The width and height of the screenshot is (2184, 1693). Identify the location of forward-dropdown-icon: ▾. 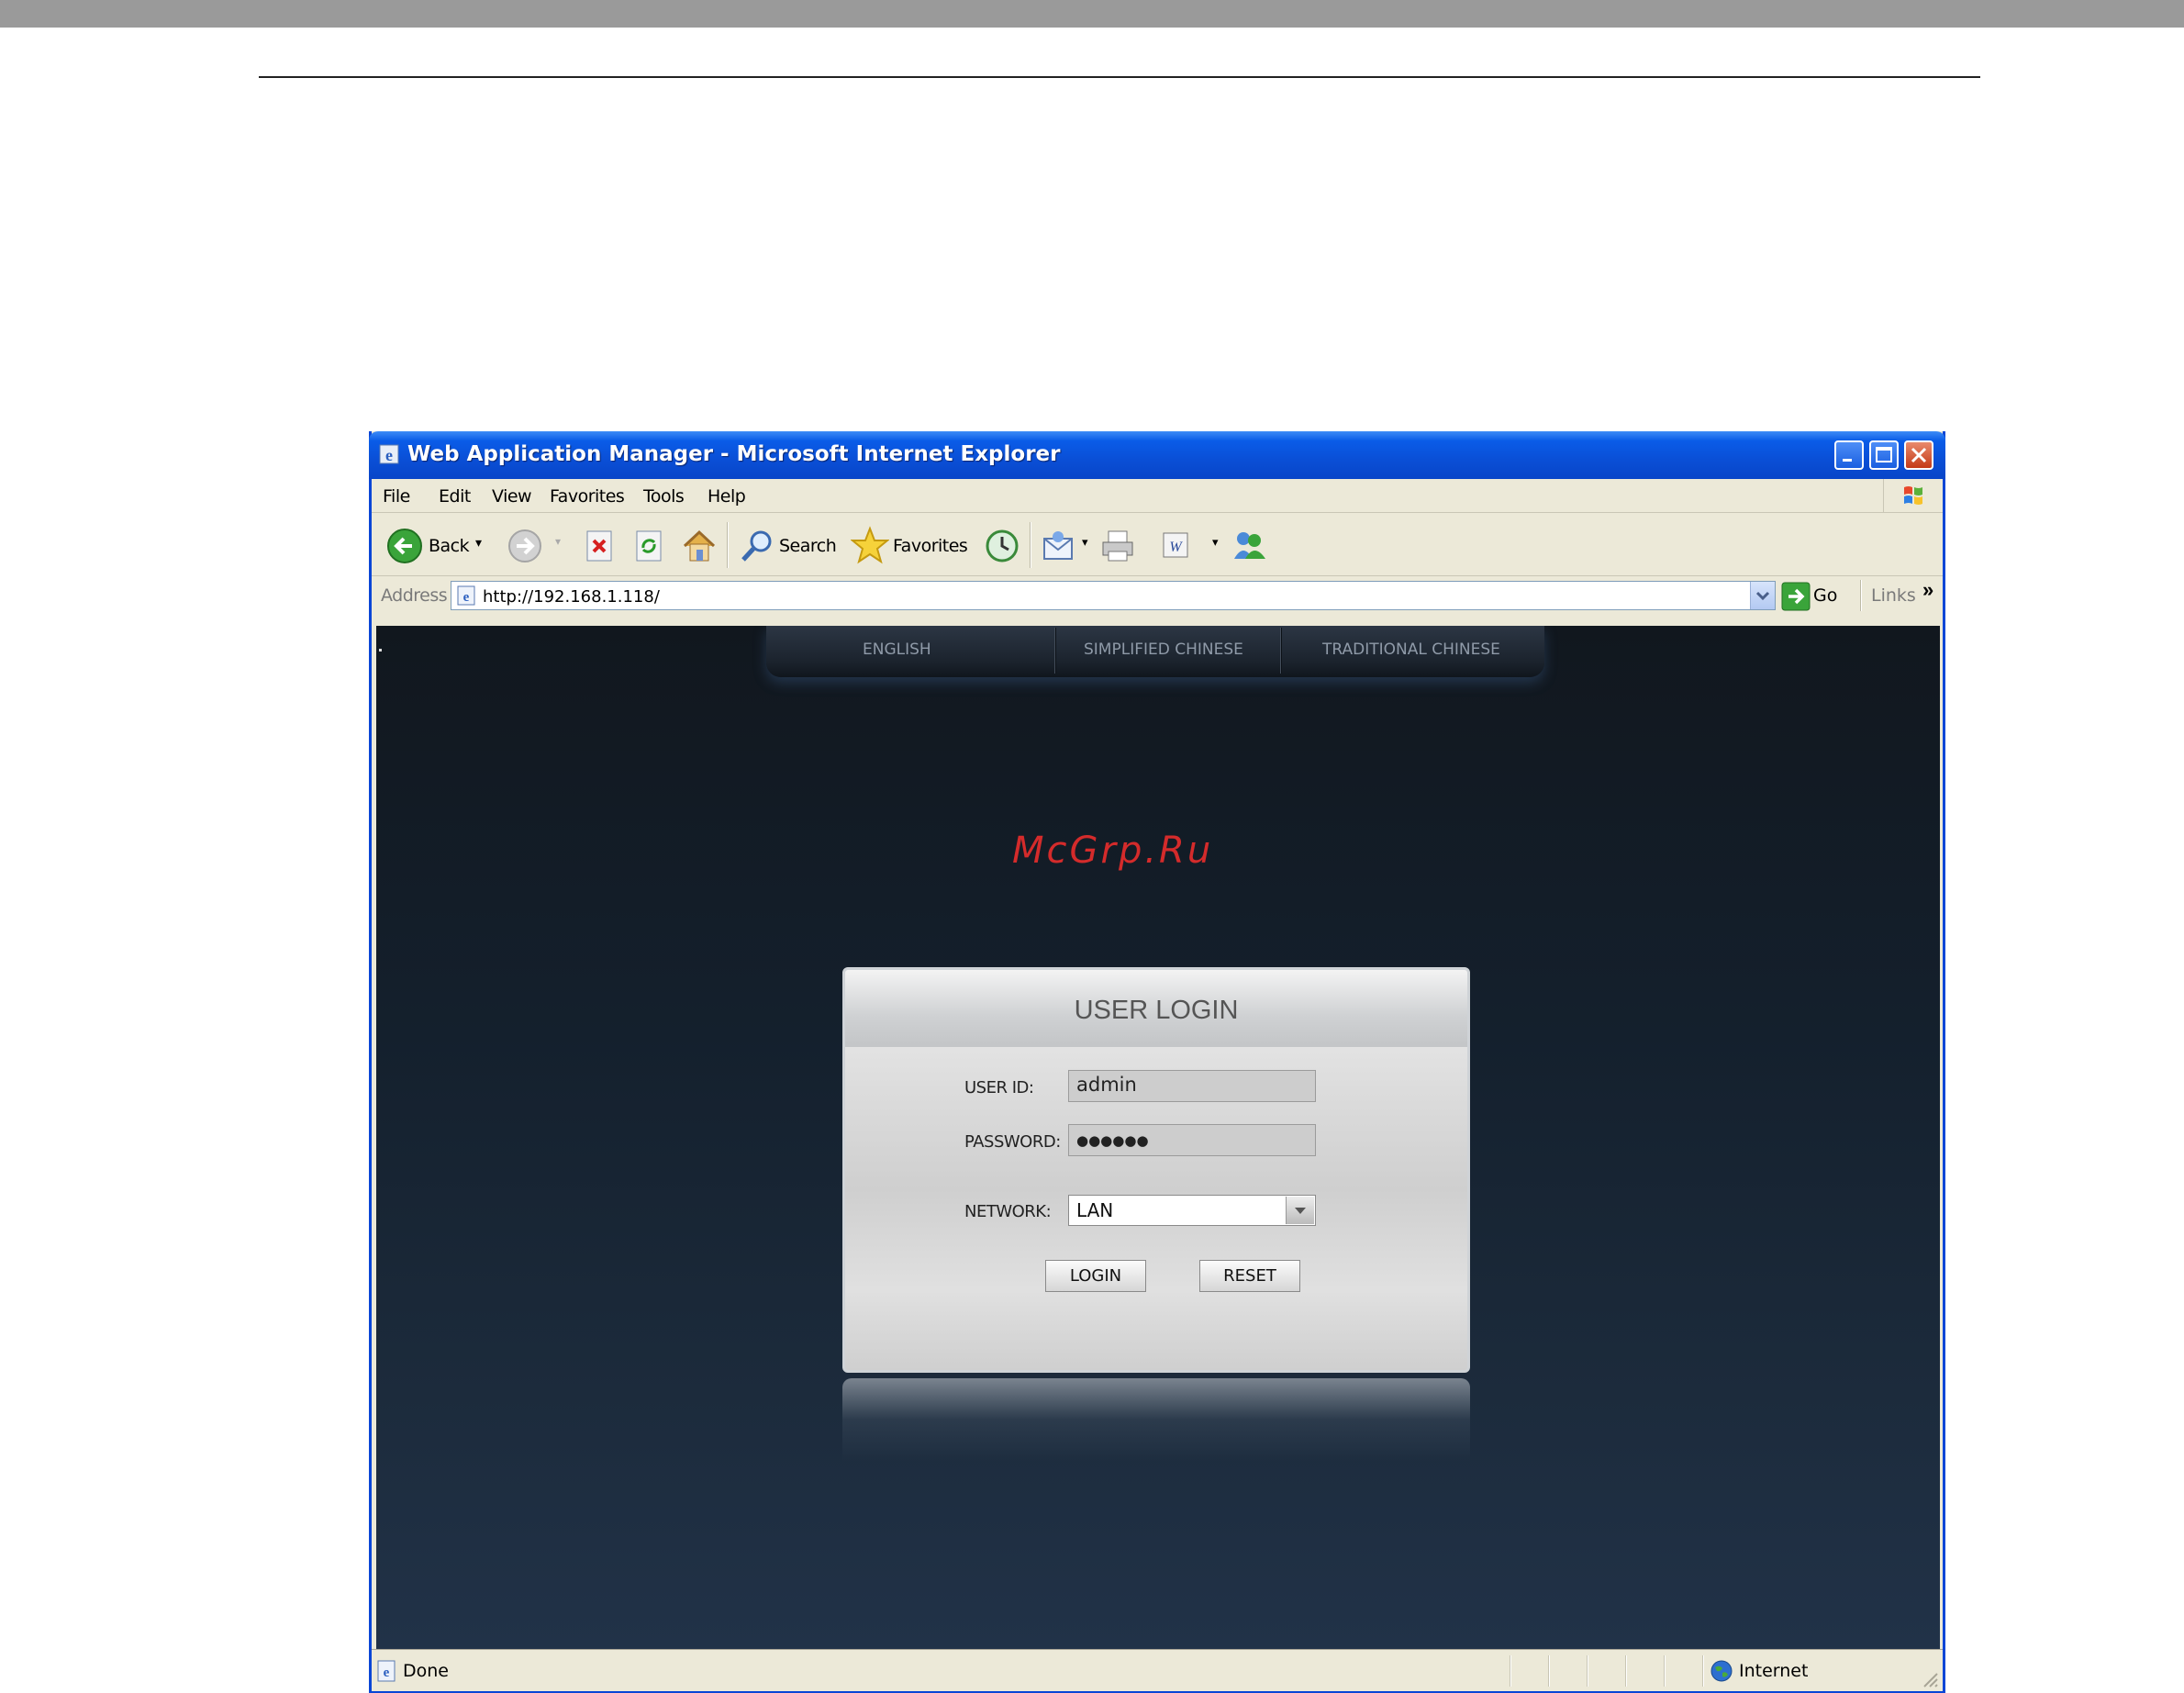
(558, 541).